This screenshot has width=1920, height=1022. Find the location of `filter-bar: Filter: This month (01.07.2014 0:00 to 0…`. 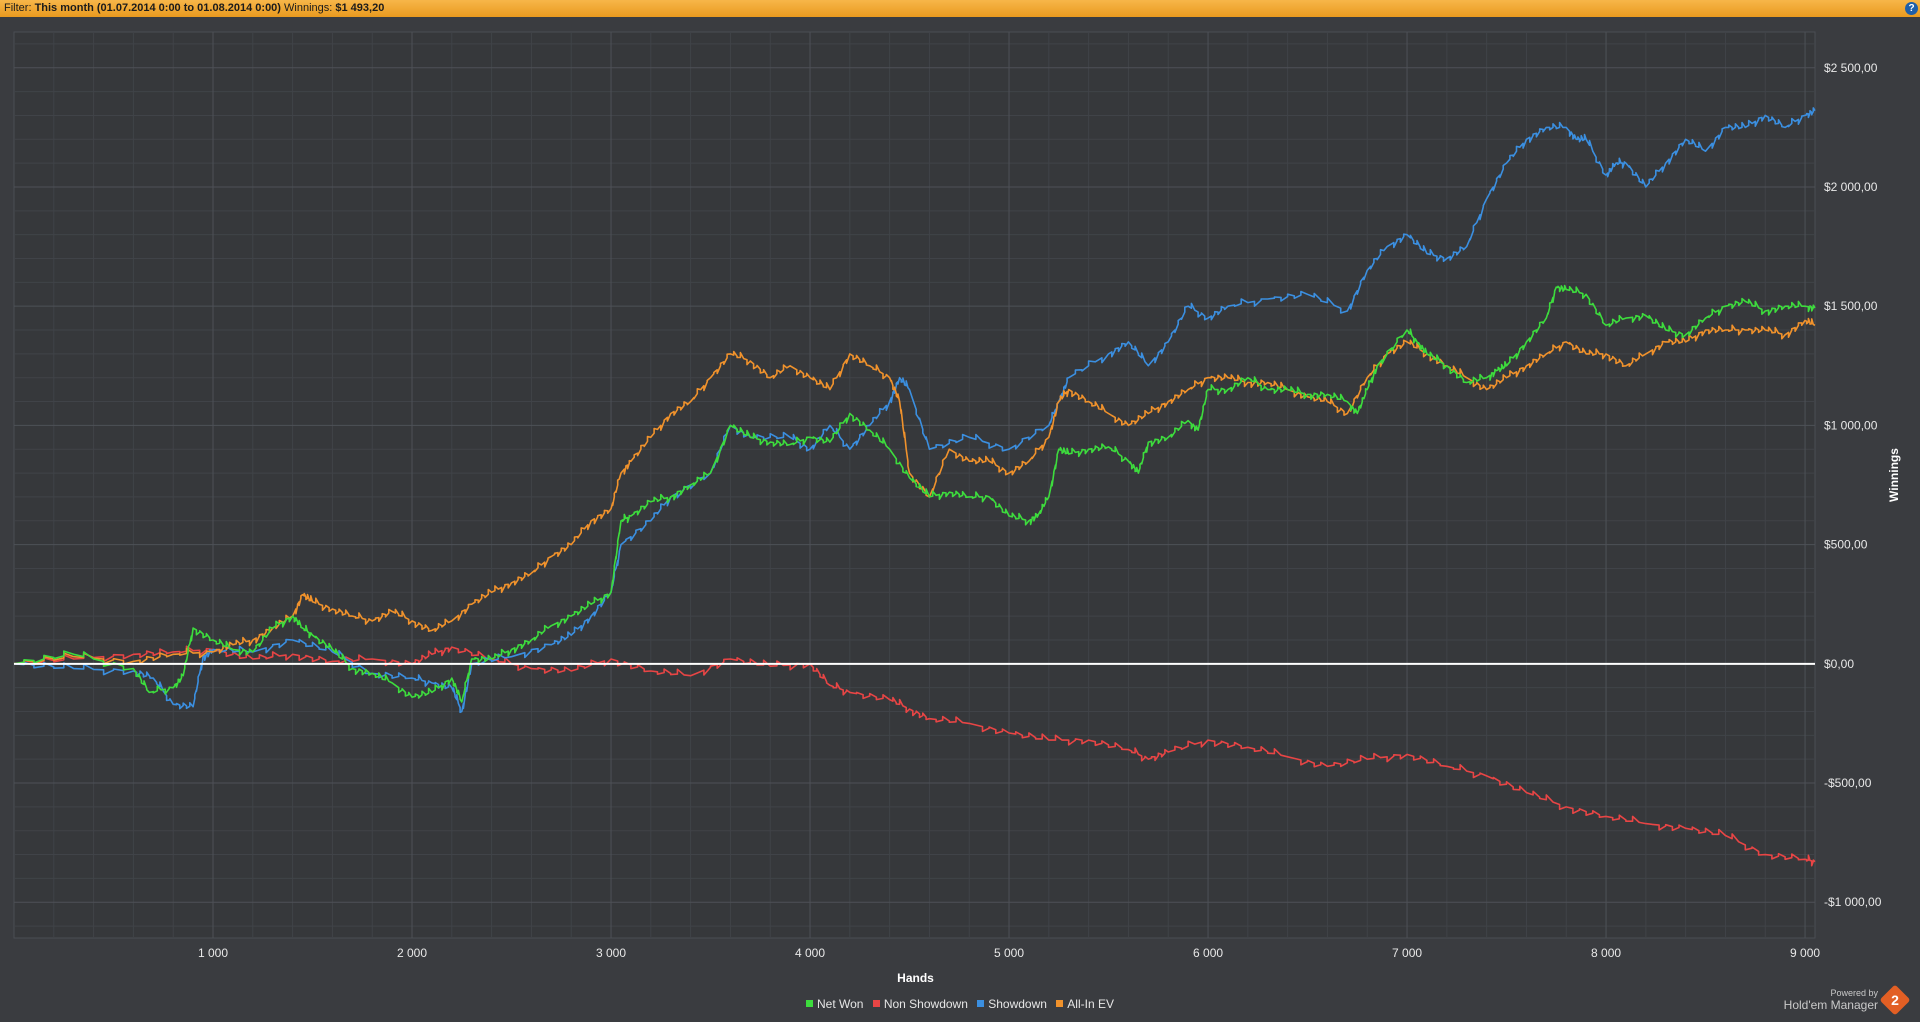

filter-bar: Filter: This month (01.07.2014 0:00 to 0… is located at coordinates (960, 8).